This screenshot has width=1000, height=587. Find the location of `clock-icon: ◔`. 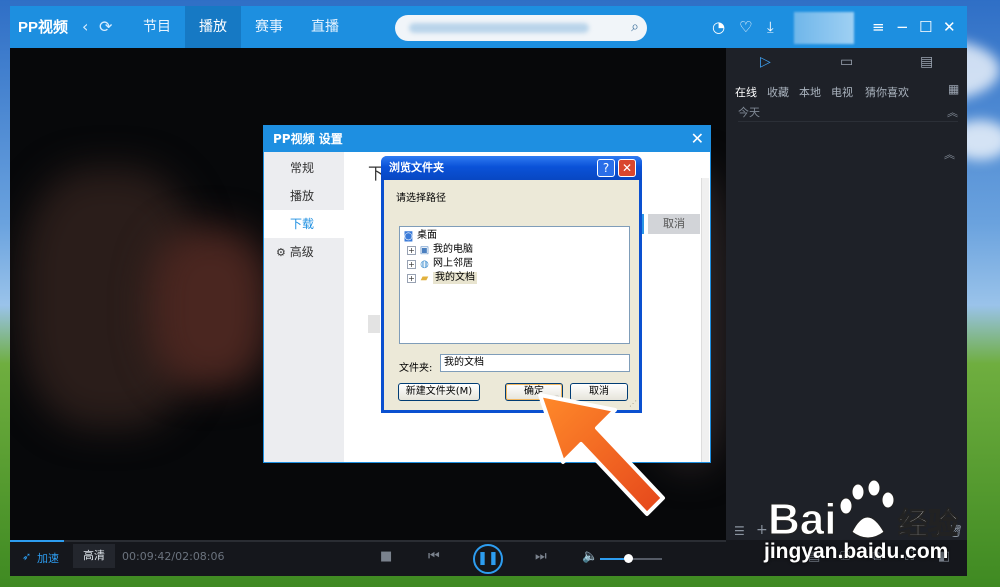

clock-icon: ◔ is located at coordinates (718, 27).